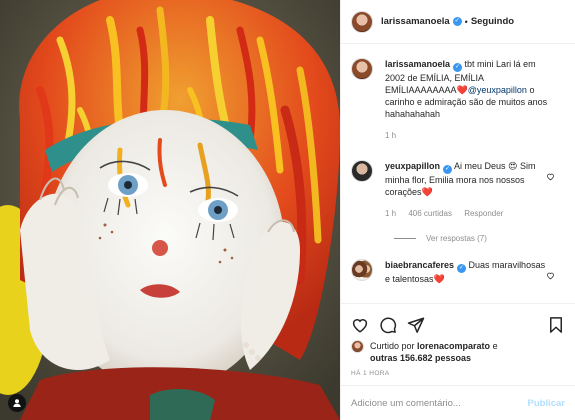 The image size is (575, 420). I want to click on comment-time: 1 h, so click(390, 213).